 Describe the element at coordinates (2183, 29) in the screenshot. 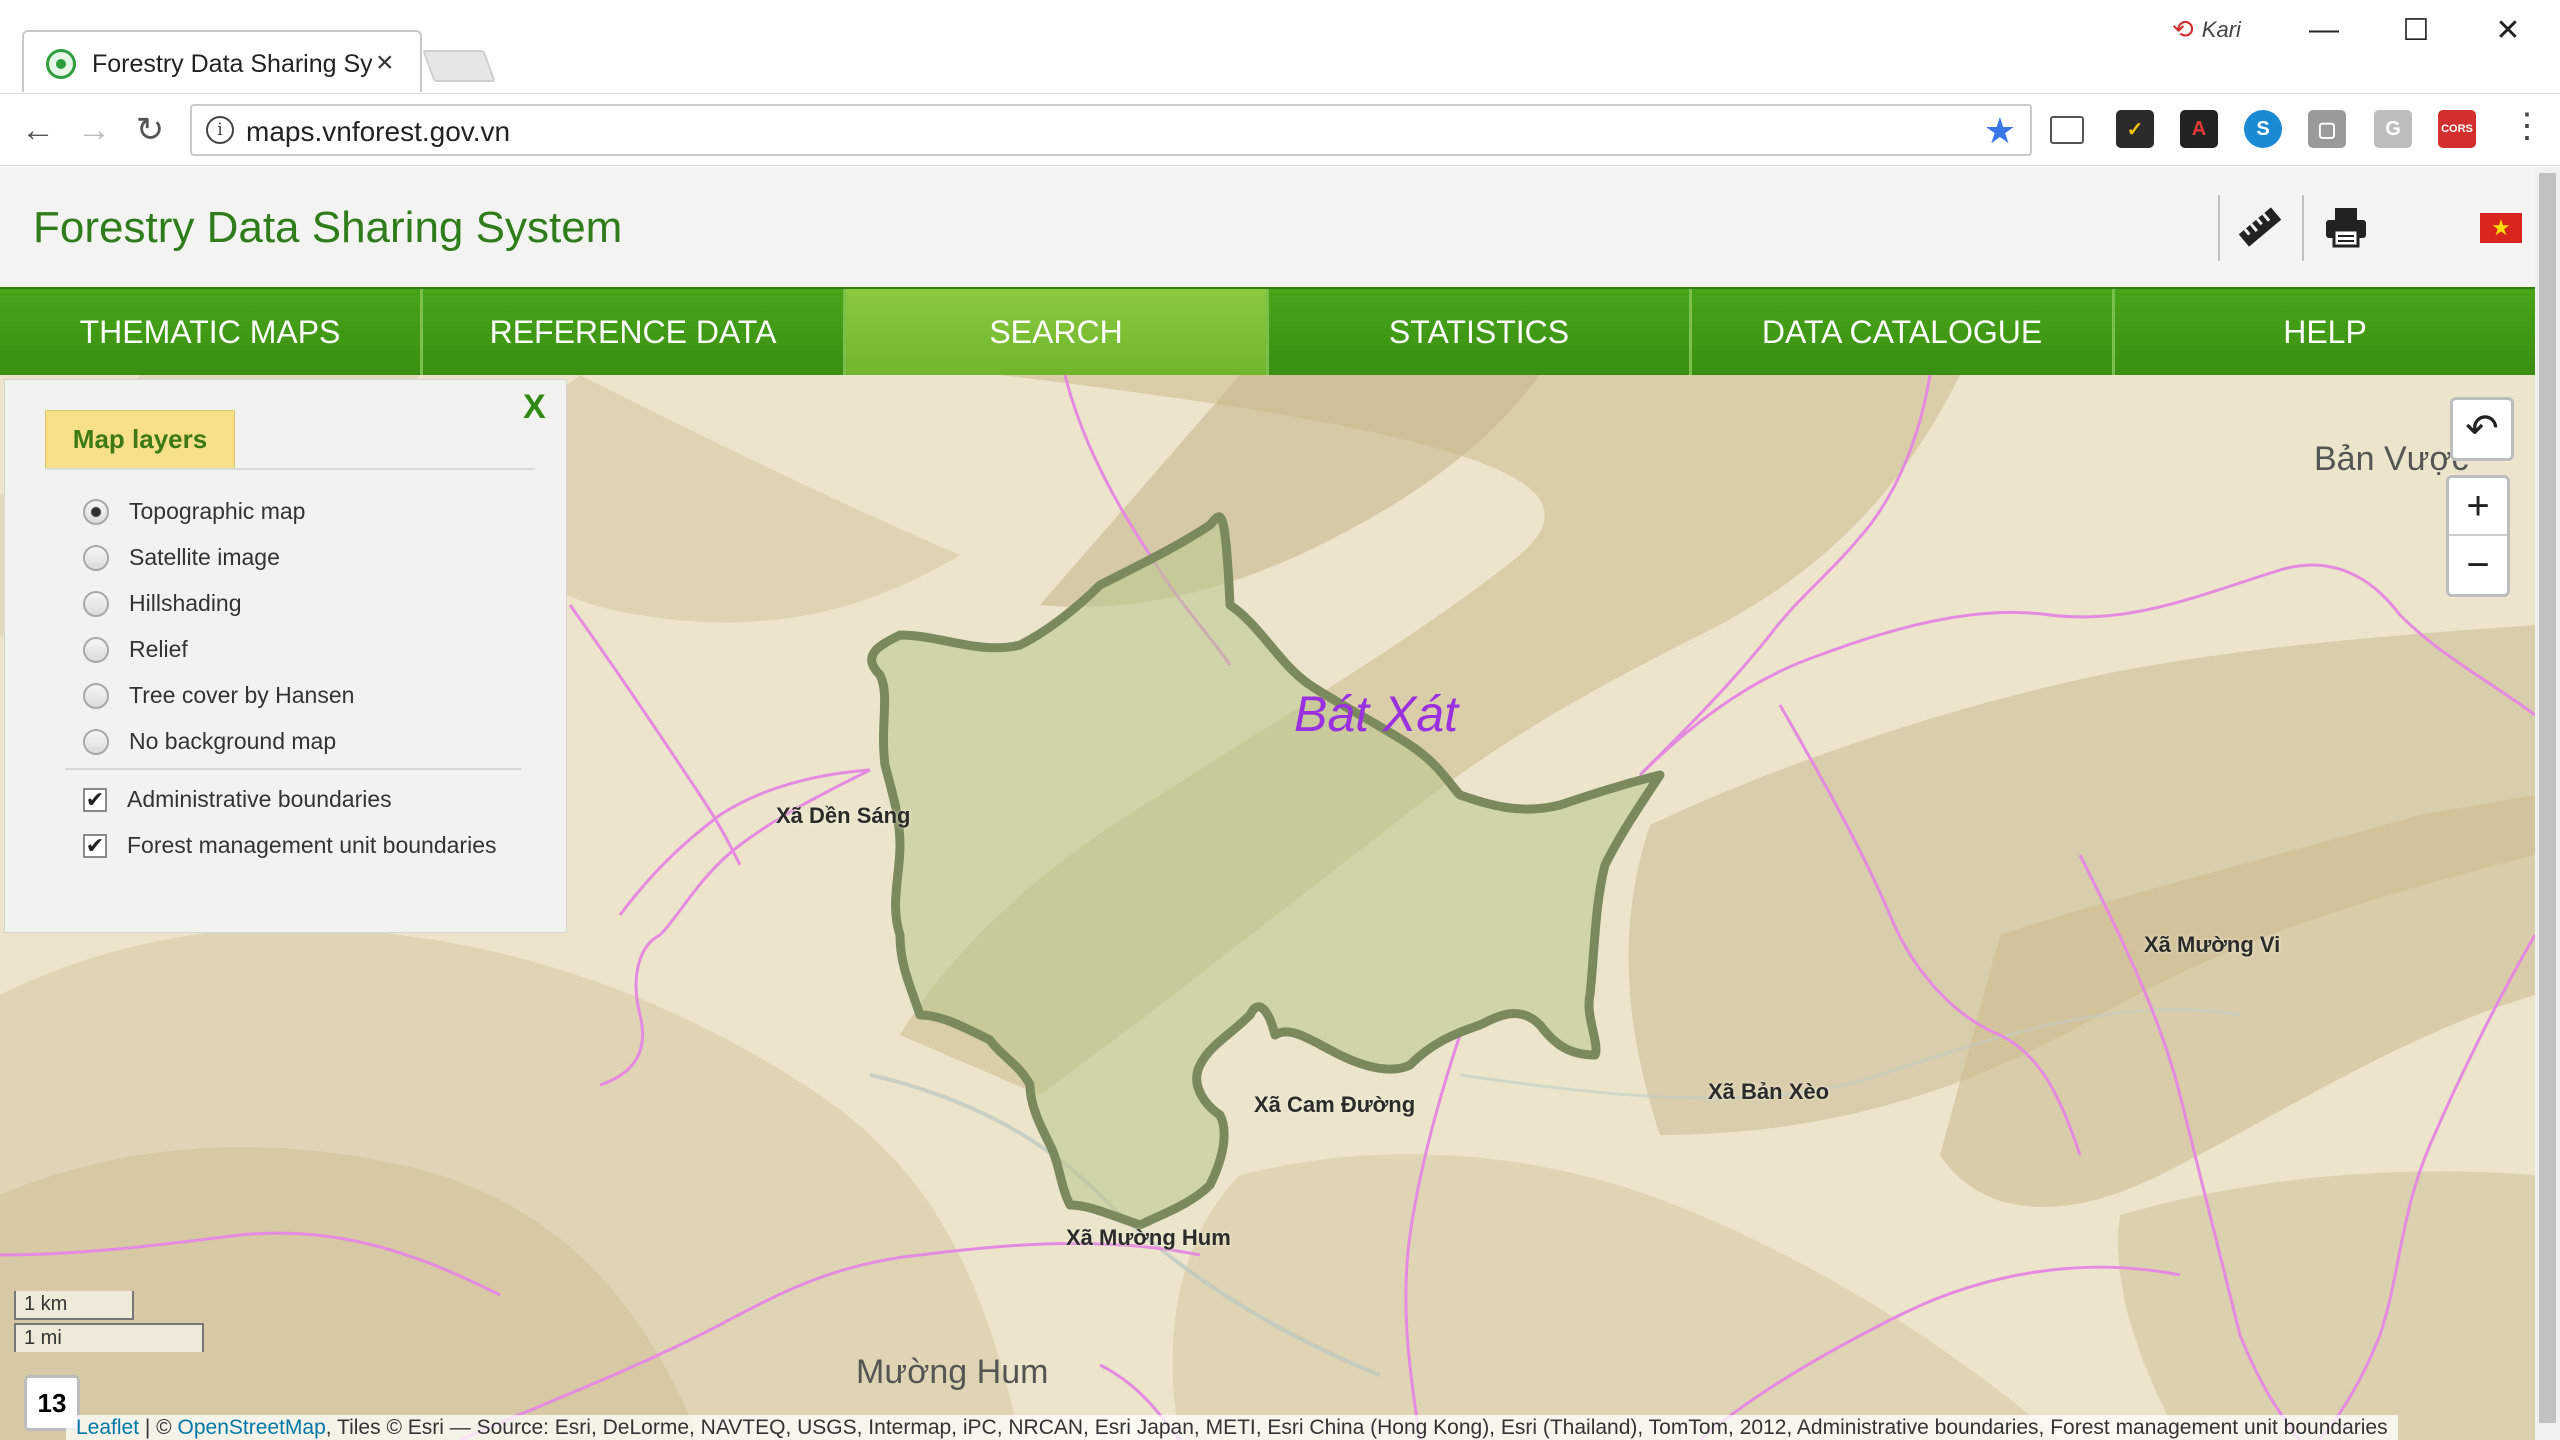

I see `profile-sync-icon: ⟲` at that location.